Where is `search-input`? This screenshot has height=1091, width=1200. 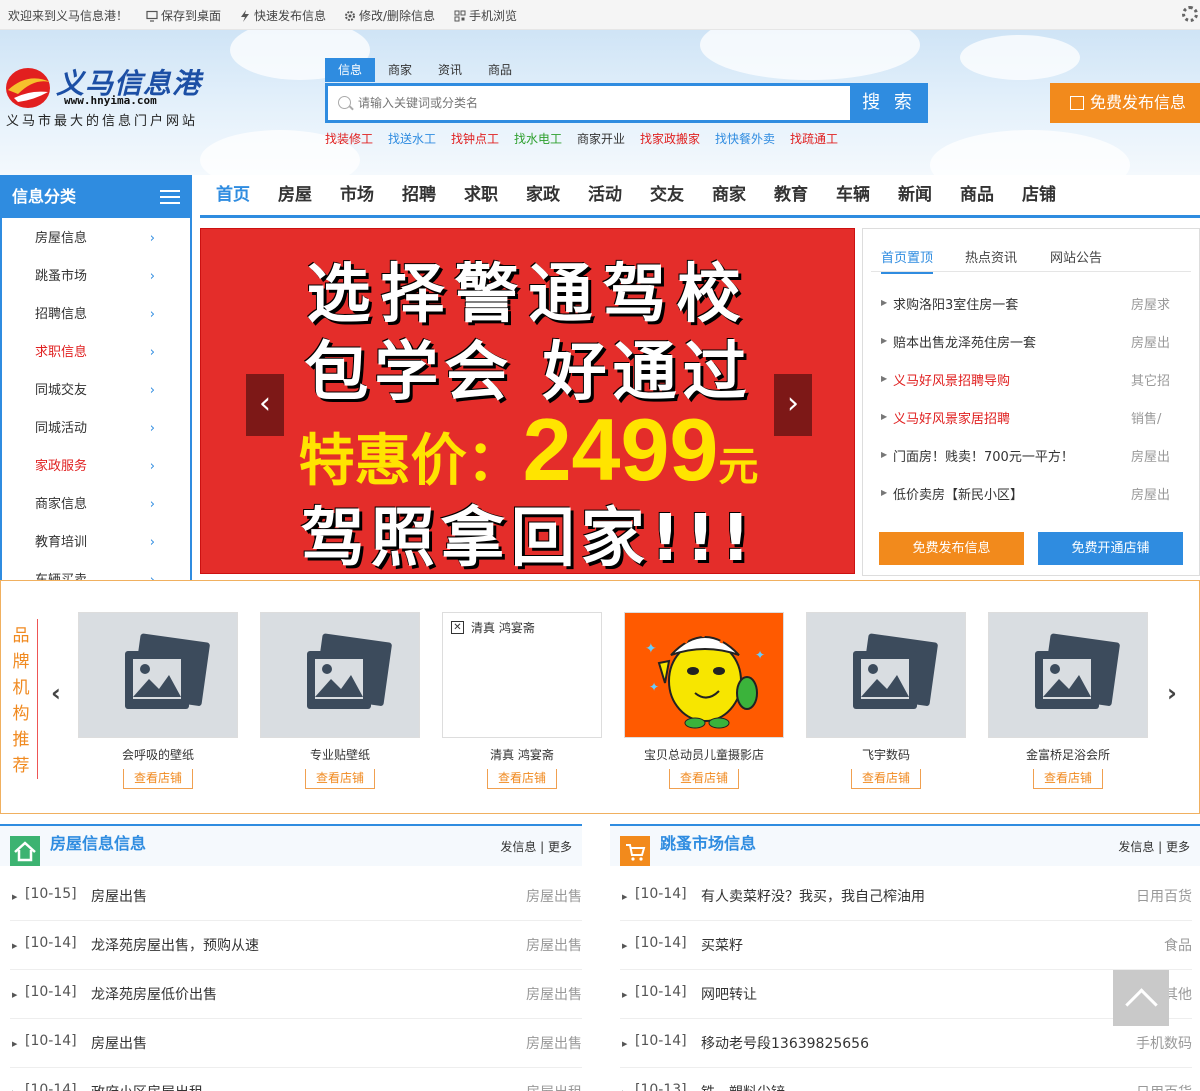 search-input is located at coordinates (598, 103).